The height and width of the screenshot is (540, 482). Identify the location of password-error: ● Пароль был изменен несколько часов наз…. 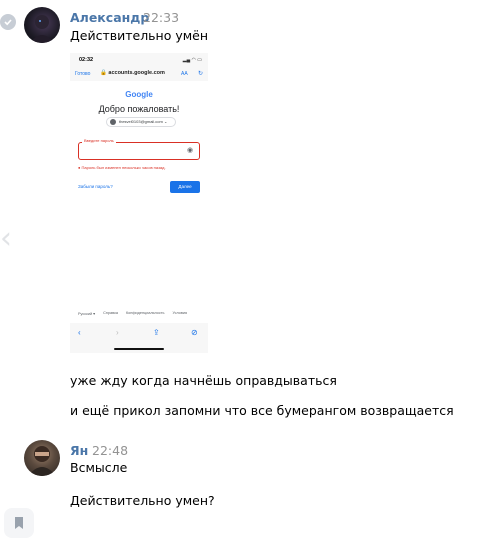
(122, 167).